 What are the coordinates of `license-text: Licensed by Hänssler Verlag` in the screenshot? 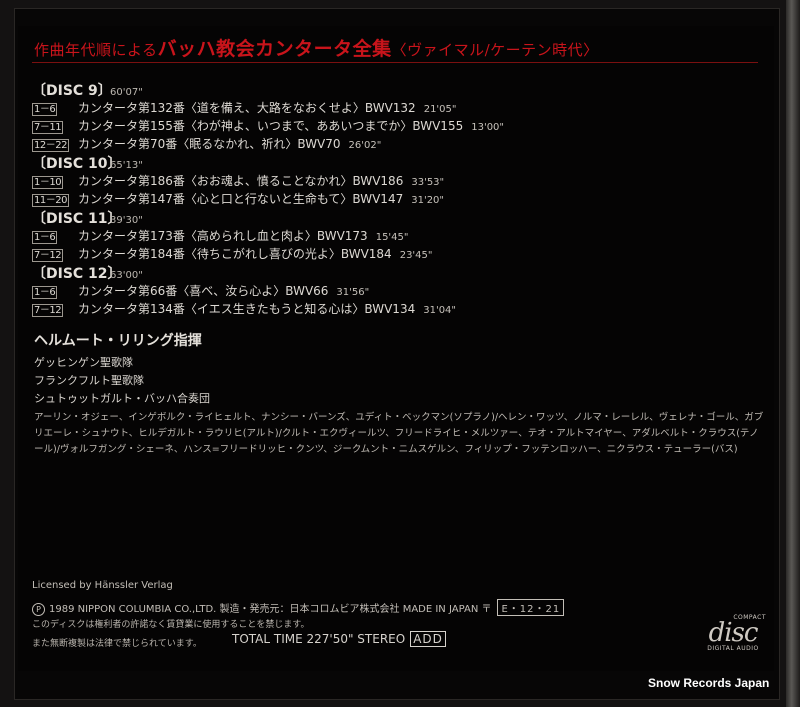 It's located at (102, 585).